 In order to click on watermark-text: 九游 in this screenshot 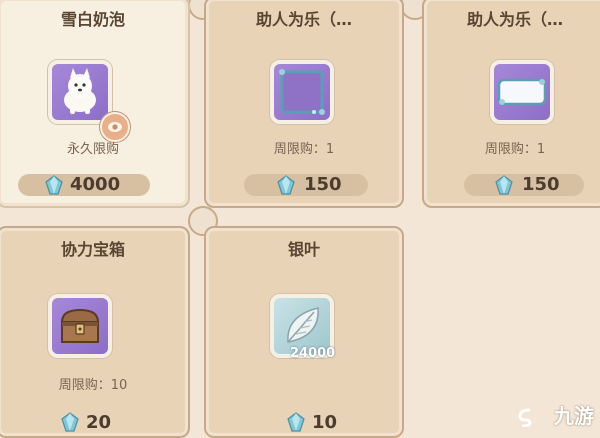, I will do `click(574, 416)`.